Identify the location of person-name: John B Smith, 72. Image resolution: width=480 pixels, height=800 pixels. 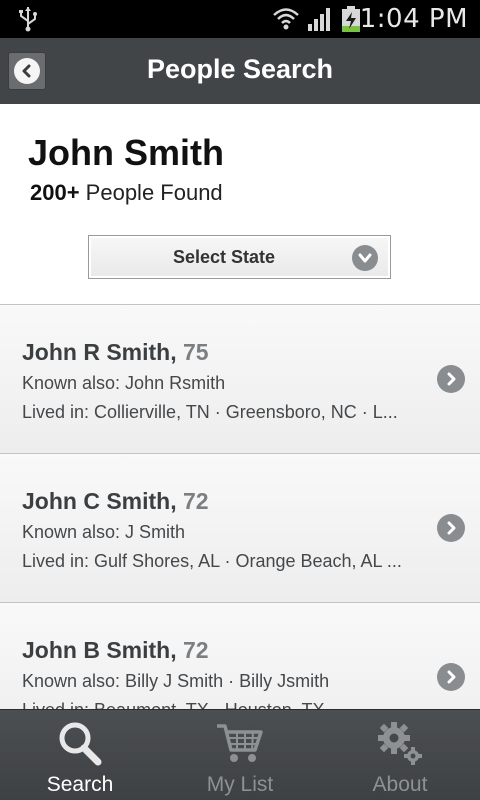
(115, 650).